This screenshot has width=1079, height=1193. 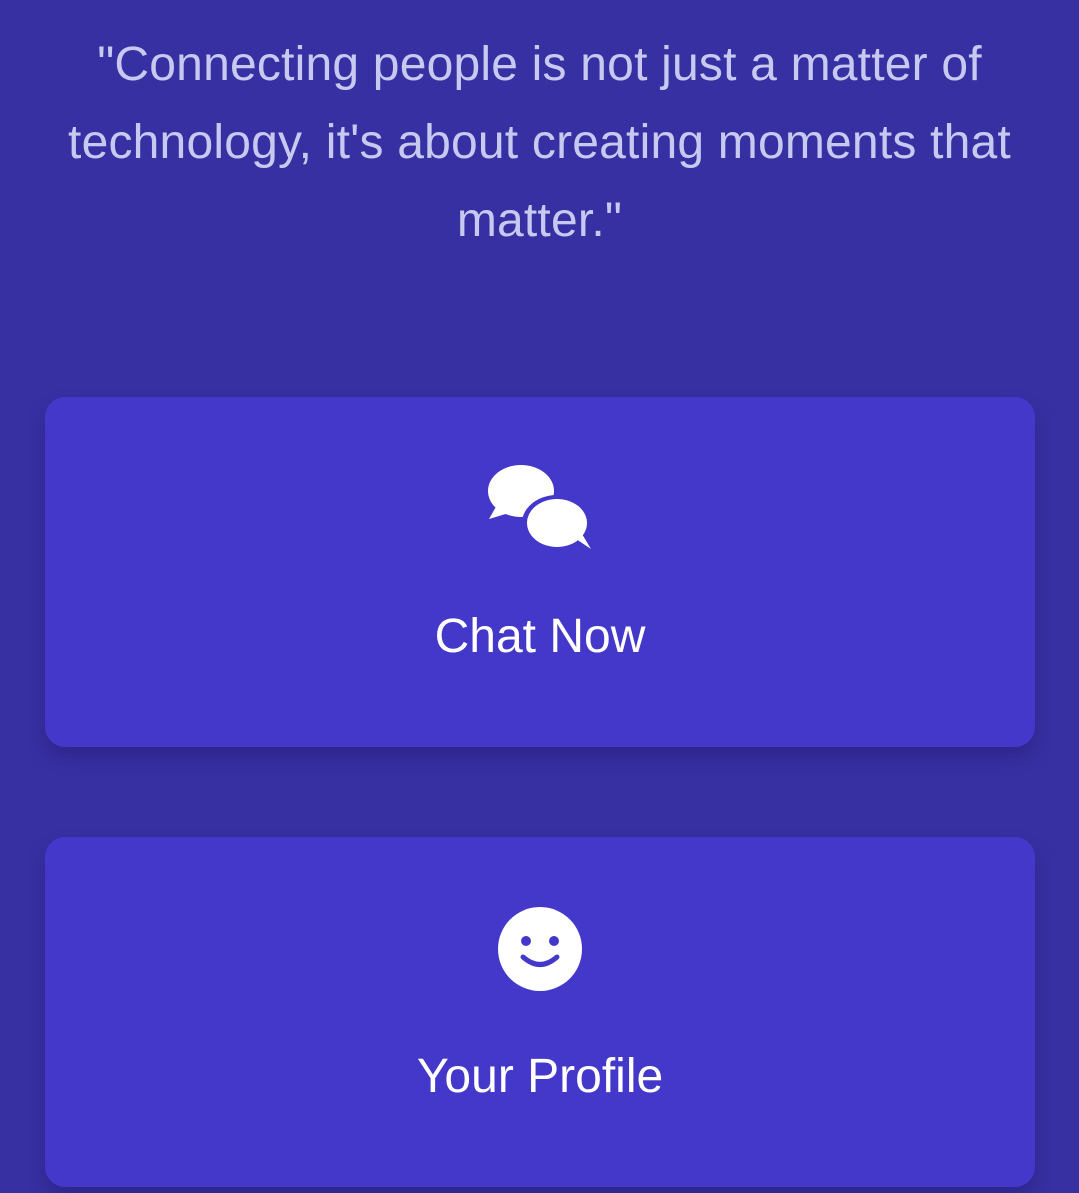 What do you see at coordinates (540, 951) in the screenshot?
I see `smiley-face-icon` at bounding box center [540, 951].